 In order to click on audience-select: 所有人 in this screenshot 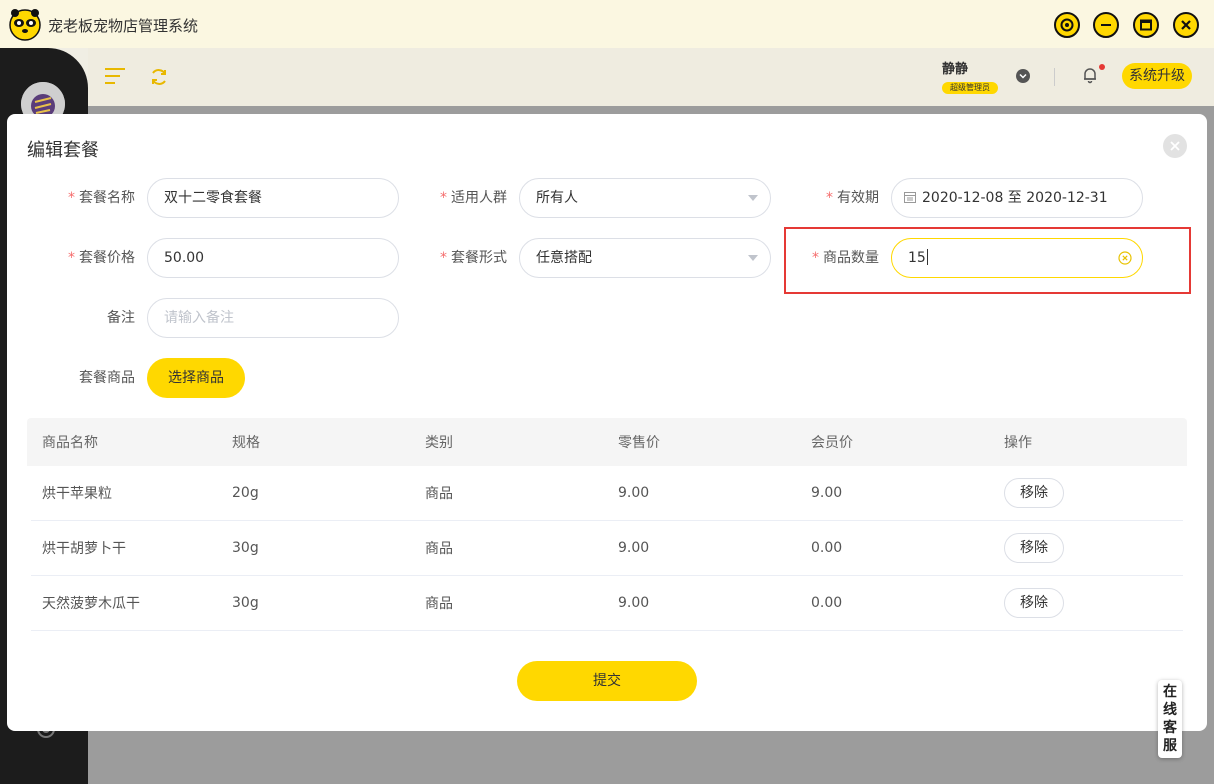, I will do `click(645, 198)`.